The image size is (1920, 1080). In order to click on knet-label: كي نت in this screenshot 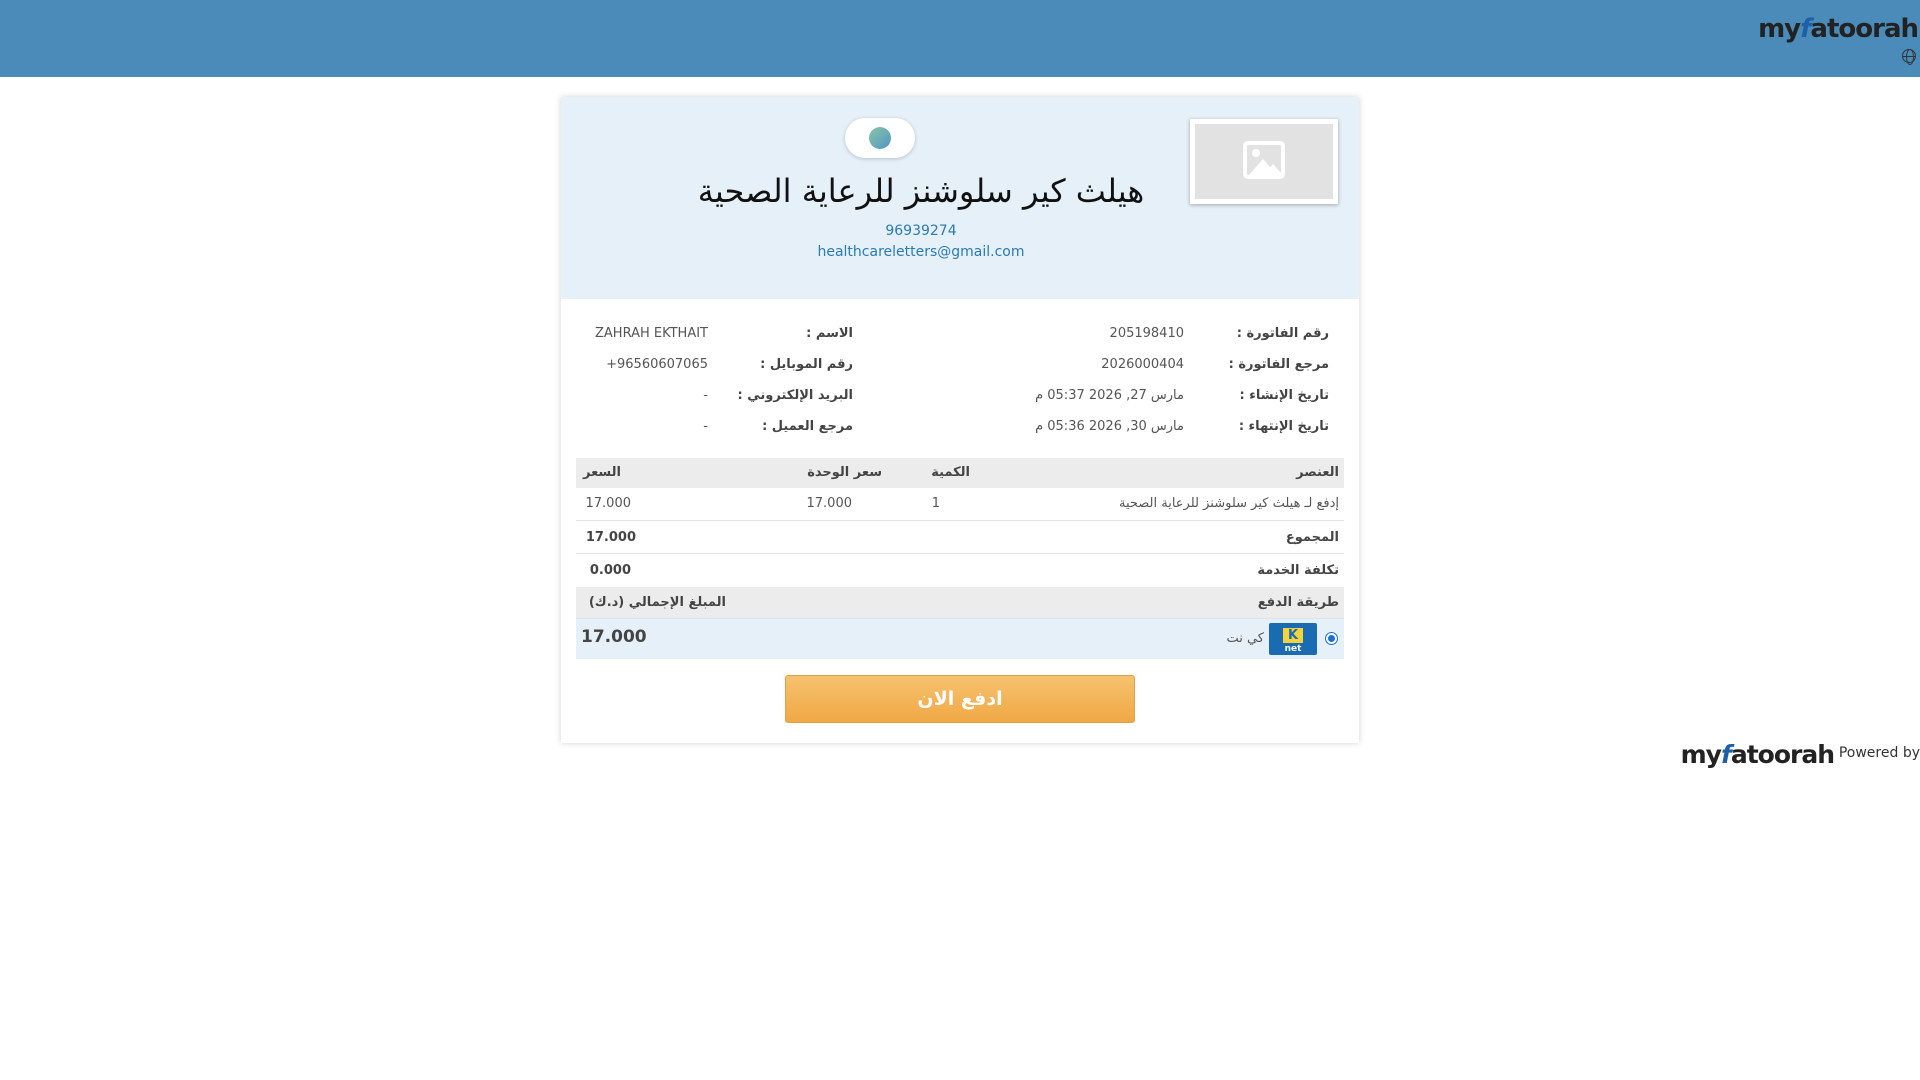, I will do `click(1245, 638)`.